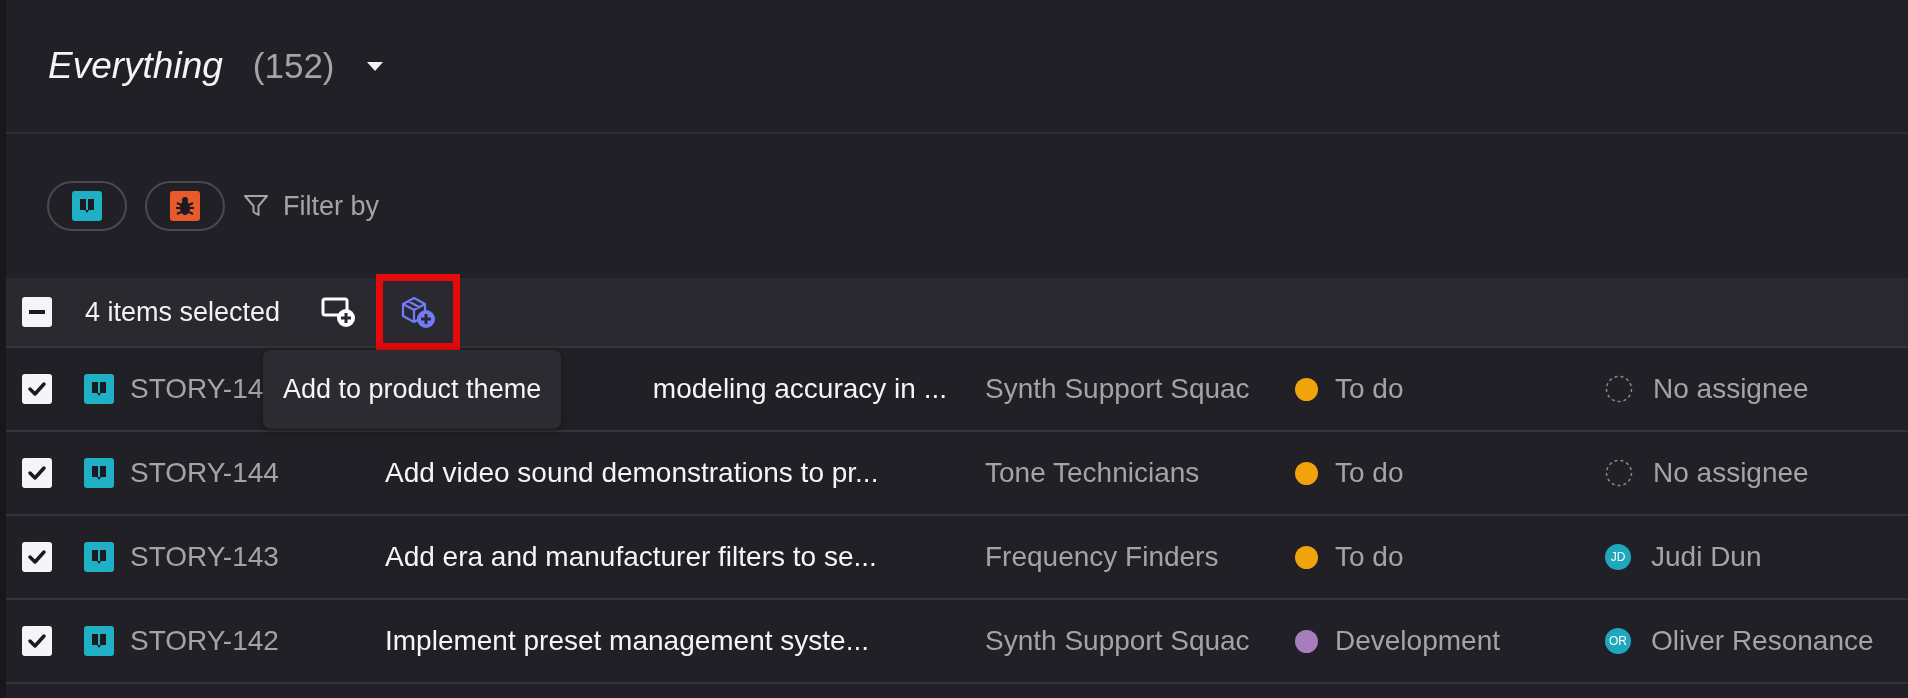 The width and height of the screenshot is (1908, 698). Describe the element at coordinates (1093, 473) in the screenshot. I see `team-name: Tone Technicians` at that location.